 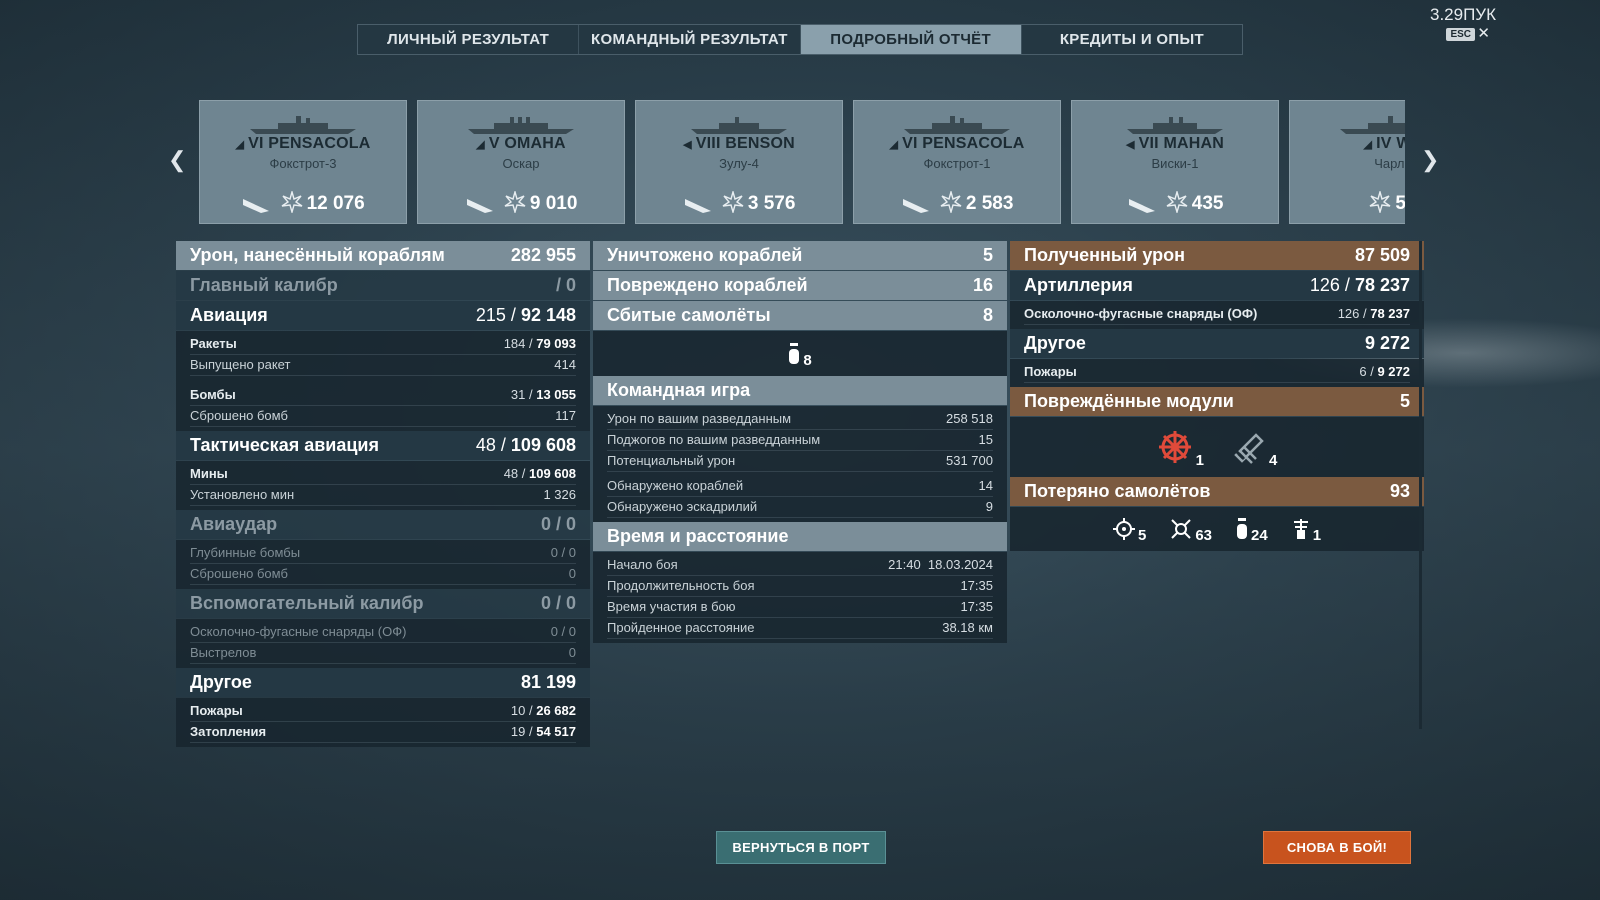 I want to click on ship-damage: 9 010, so click(x=521, y=202).